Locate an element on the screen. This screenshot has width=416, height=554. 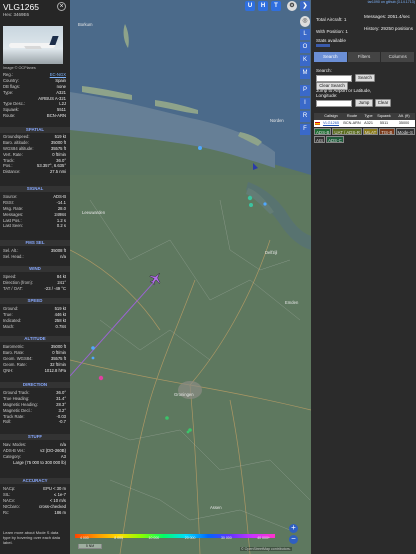
layers-icon: ◎ is located at coordinates (305, 21).